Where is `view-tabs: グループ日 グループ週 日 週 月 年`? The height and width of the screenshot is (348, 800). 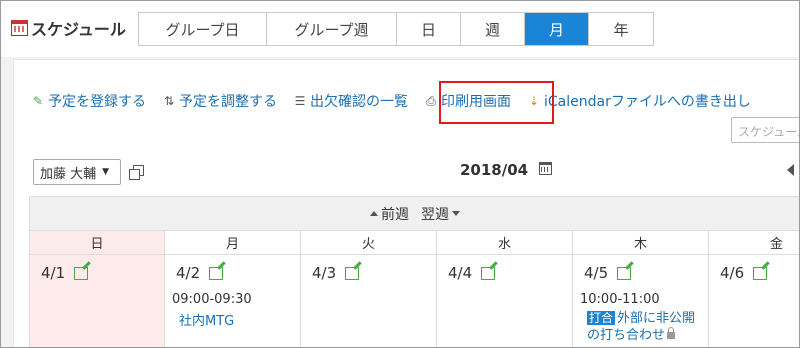
view-tabs: グループ日 グループ週 日 週 月 年 is located at coordinates (396, 29).